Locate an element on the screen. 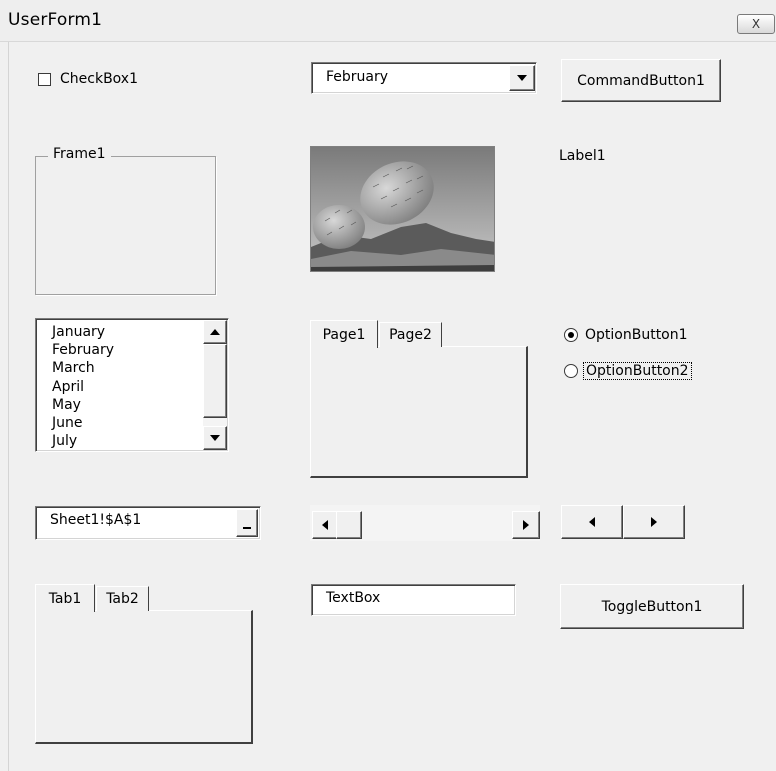 The height and width of the screenshot is (771, 776). cactus-photo is located at coordinates (402, 209).